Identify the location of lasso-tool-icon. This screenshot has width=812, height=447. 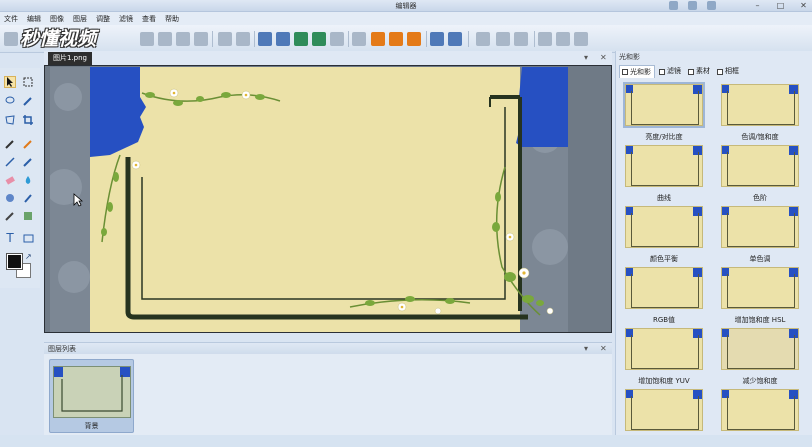
(10, 101).